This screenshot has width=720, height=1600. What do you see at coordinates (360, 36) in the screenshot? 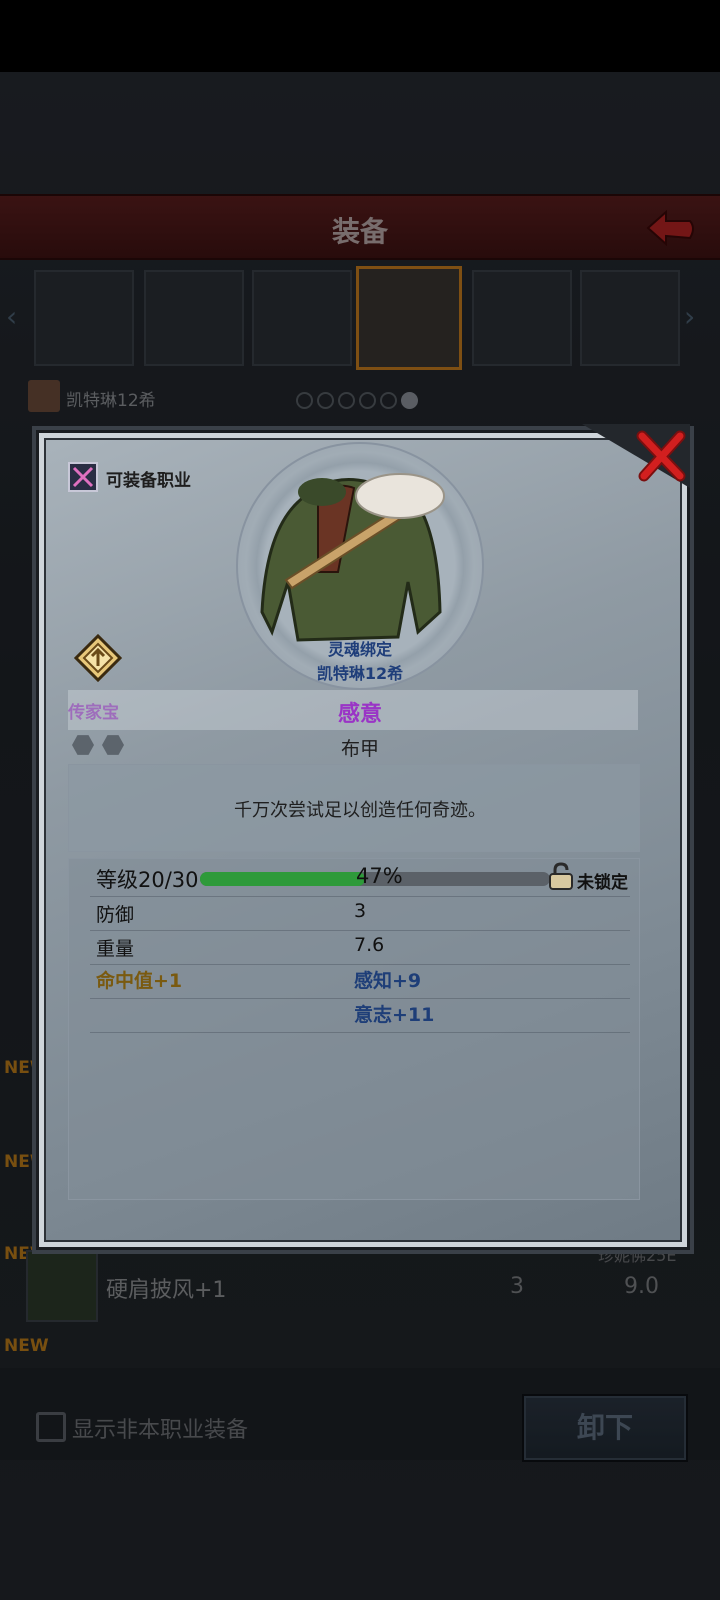
I see `status-bar` at bounding box center [360, 36].